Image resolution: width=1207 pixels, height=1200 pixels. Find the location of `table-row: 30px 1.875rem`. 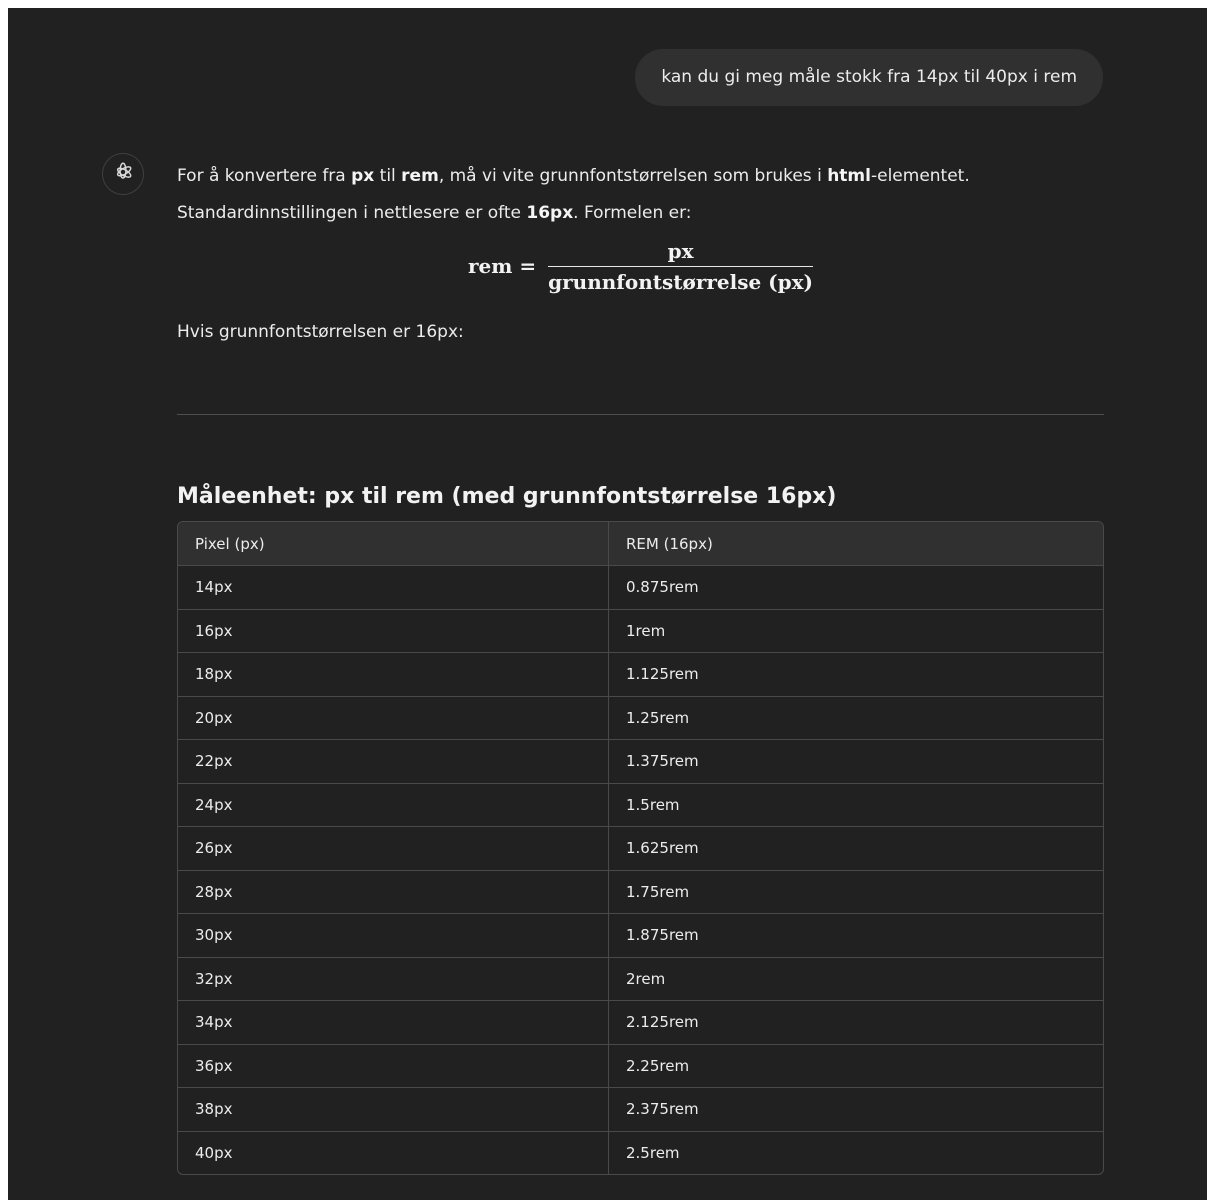

table-row: 30px 1.875rem is located at coordinates (640, 935).